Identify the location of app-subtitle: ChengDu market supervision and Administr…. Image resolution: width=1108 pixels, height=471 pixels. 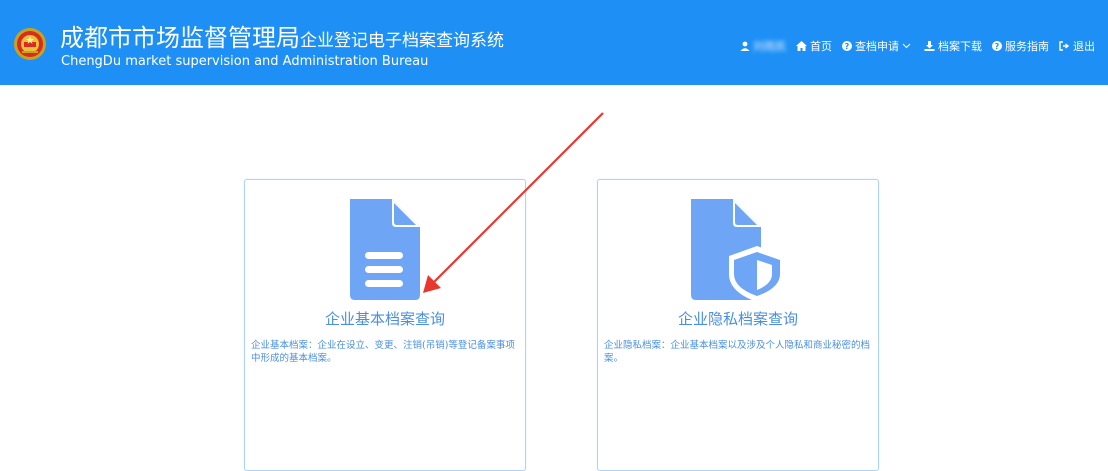
(245, 61).